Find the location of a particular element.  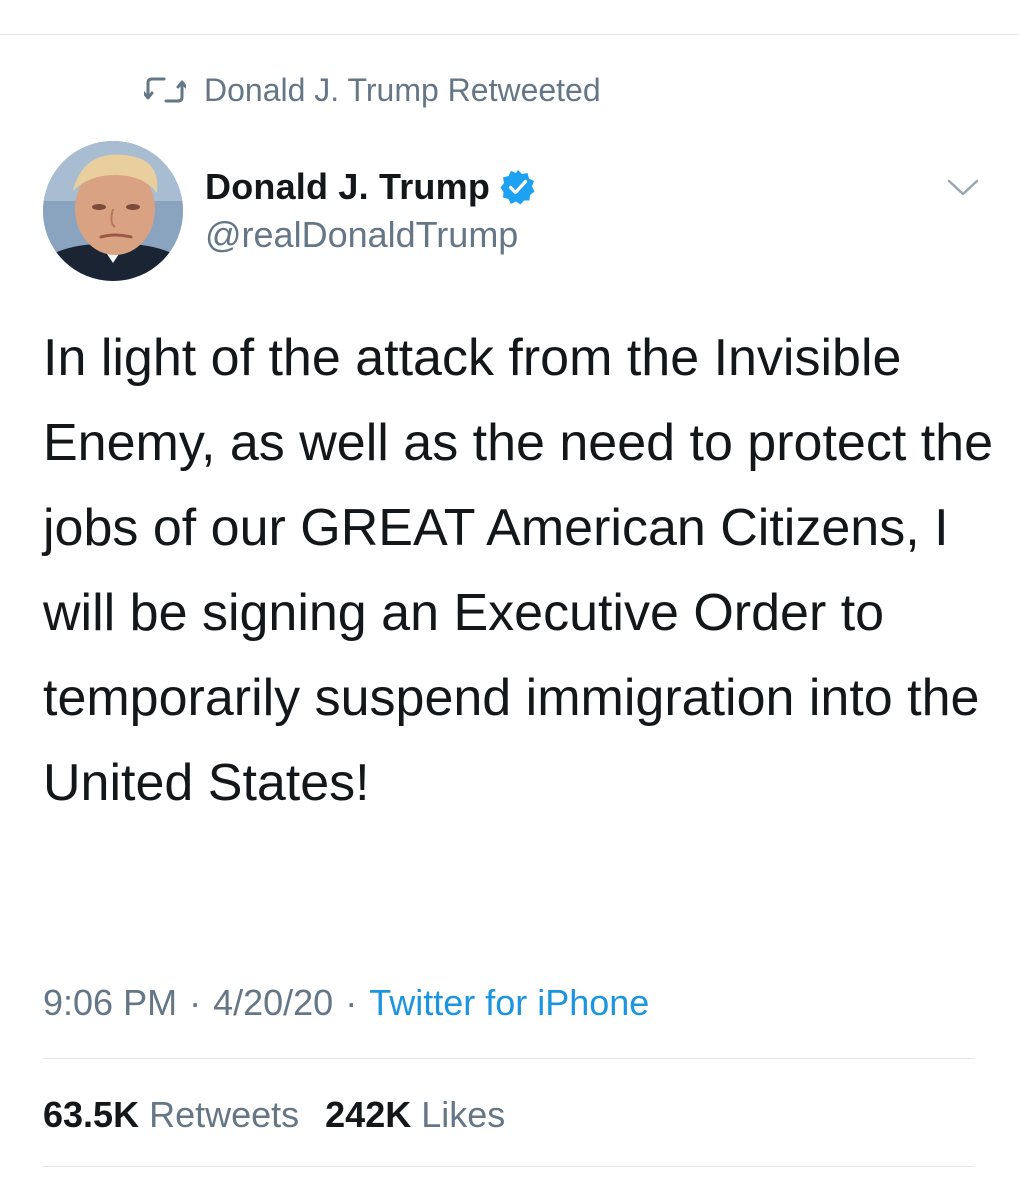

retweet-context: Donald J. Trump Retweeted is located at coordinates (372, 90).